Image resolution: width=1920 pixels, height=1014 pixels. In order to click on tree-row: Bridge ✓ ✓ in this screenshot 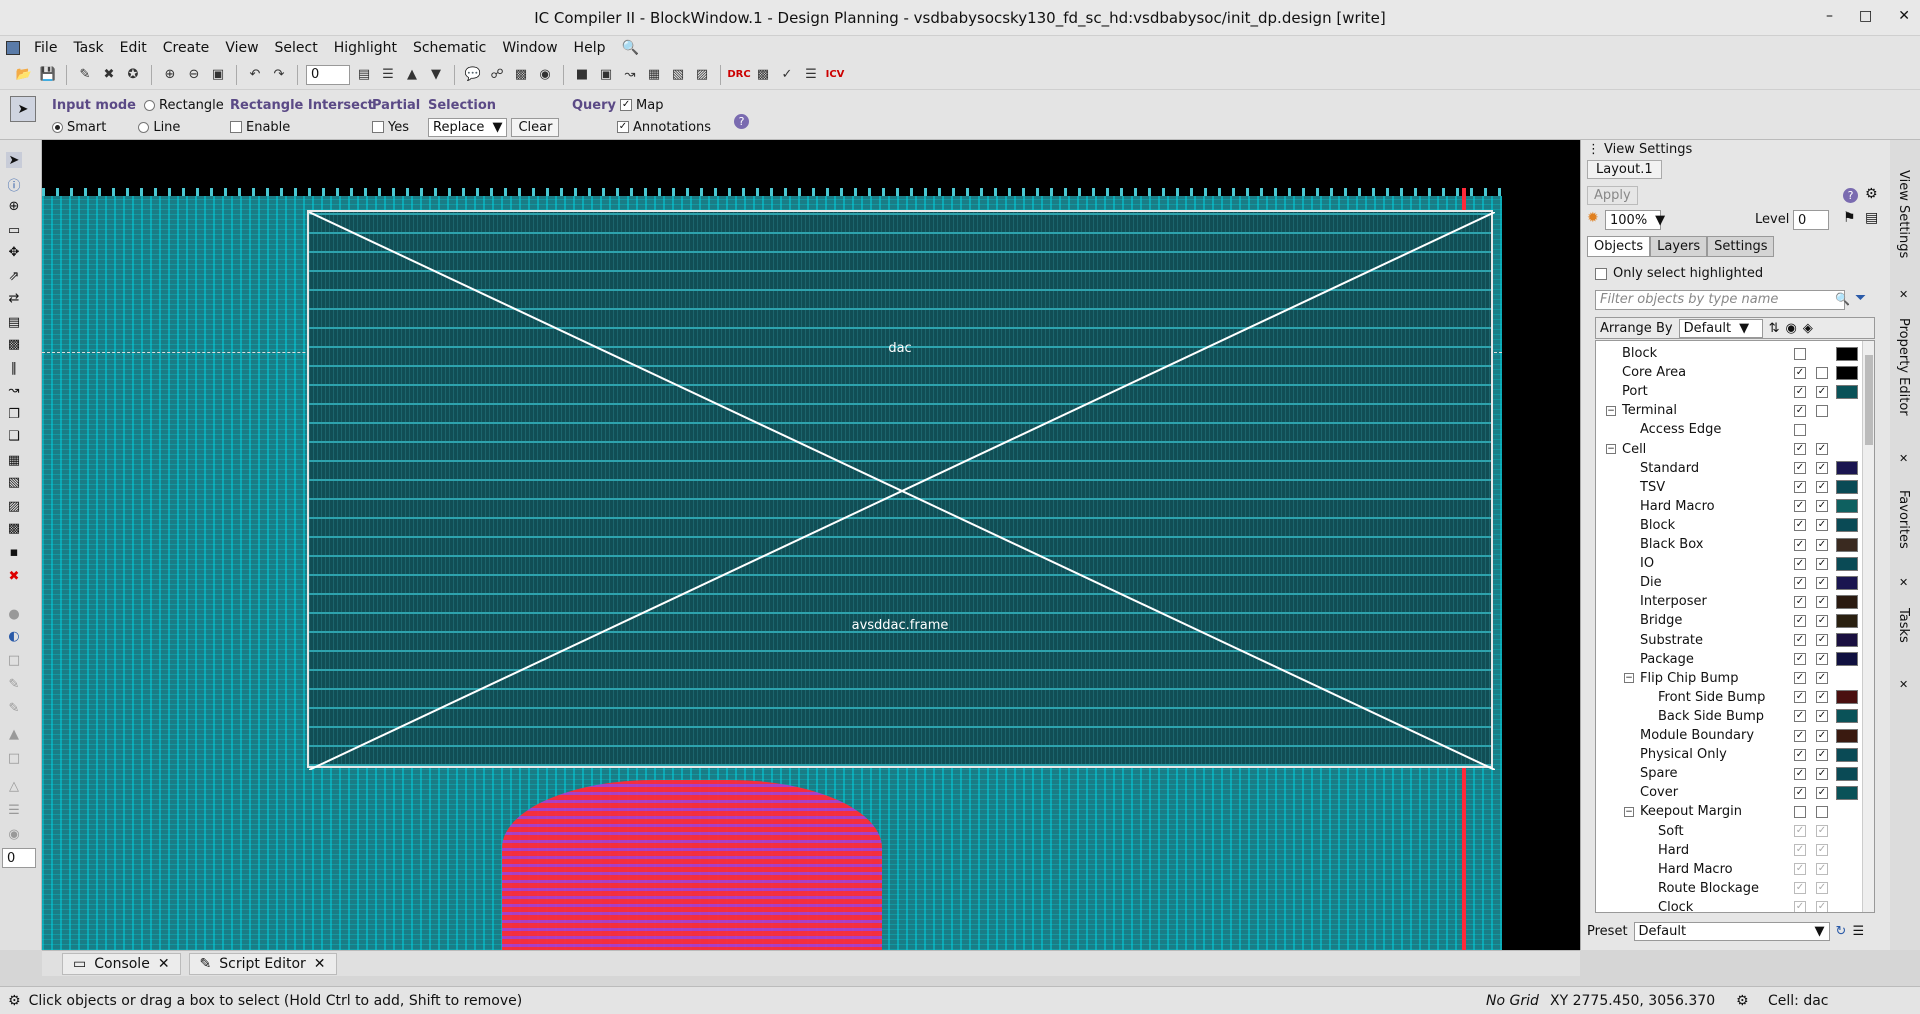, I will do `click(1731, 620)`.